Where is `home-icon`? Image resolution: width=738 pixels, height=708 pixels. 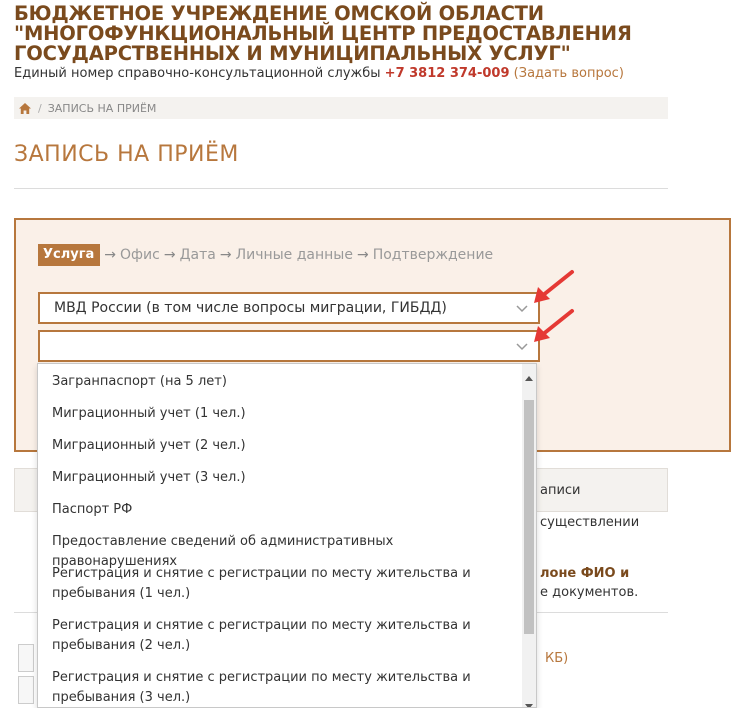
home-icon is located at coordinates (25, 108).